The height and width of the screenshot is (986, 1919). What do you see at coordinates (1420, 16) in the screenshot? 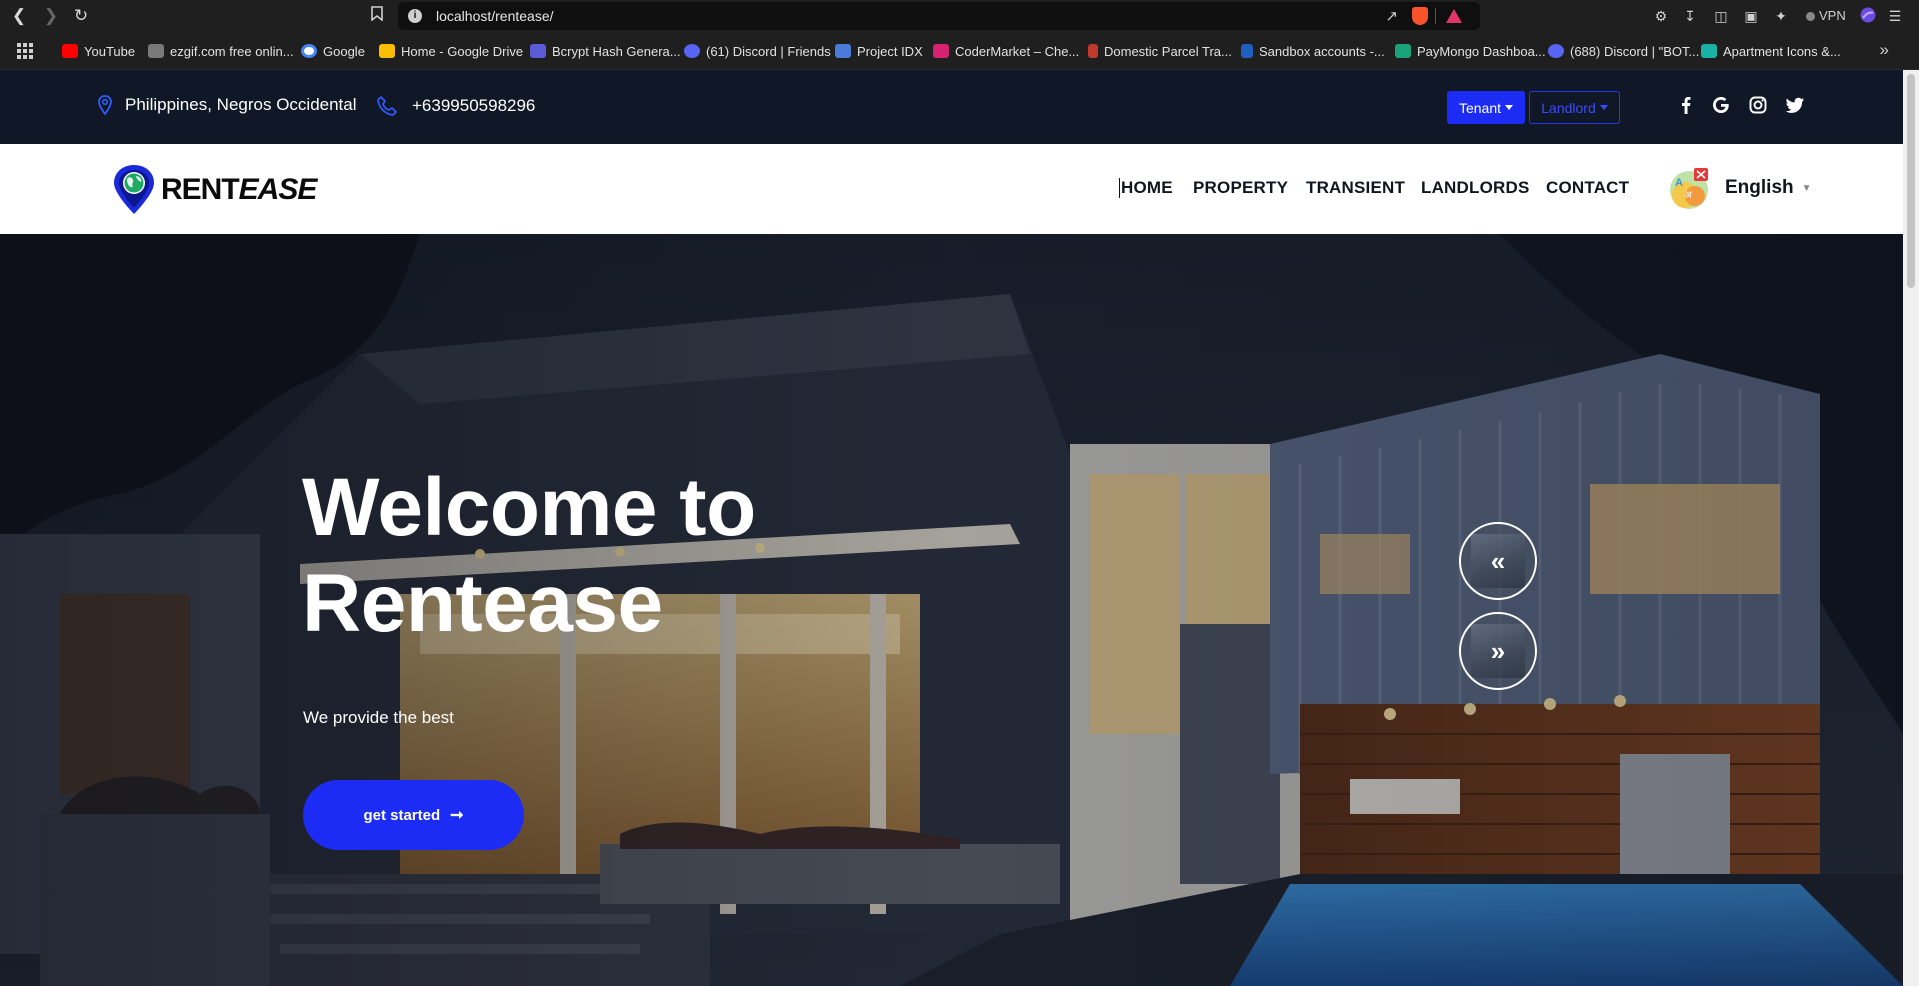
I see `brave-shields-icon` at bounding box center [1420, 16].